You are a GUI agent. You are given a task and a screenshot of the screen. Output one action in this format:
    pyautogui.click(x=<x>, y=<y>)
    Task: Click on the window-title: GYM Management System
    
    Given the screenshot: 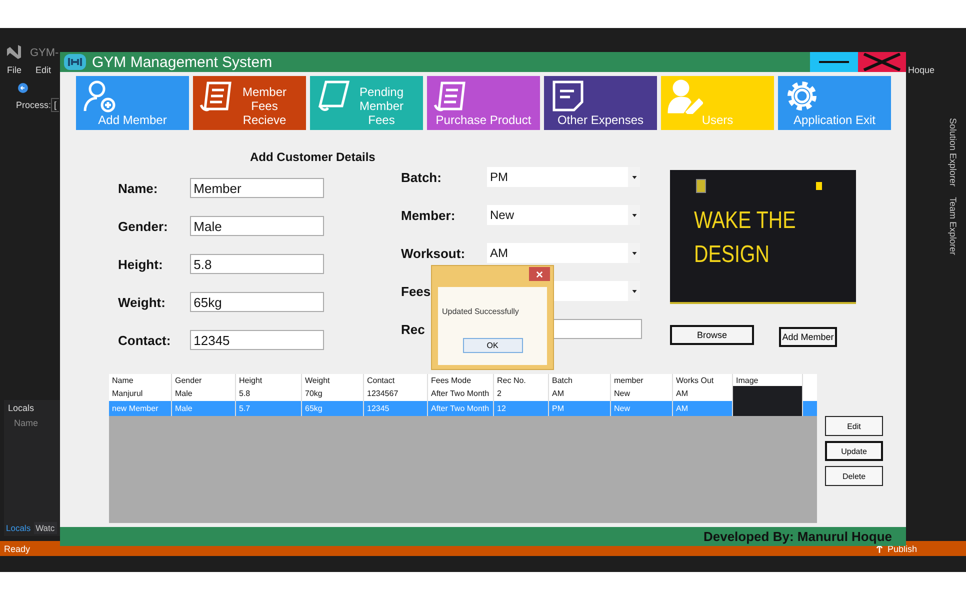 What is the action you would take?
    pyautogui.click(x=182, y=62)
    